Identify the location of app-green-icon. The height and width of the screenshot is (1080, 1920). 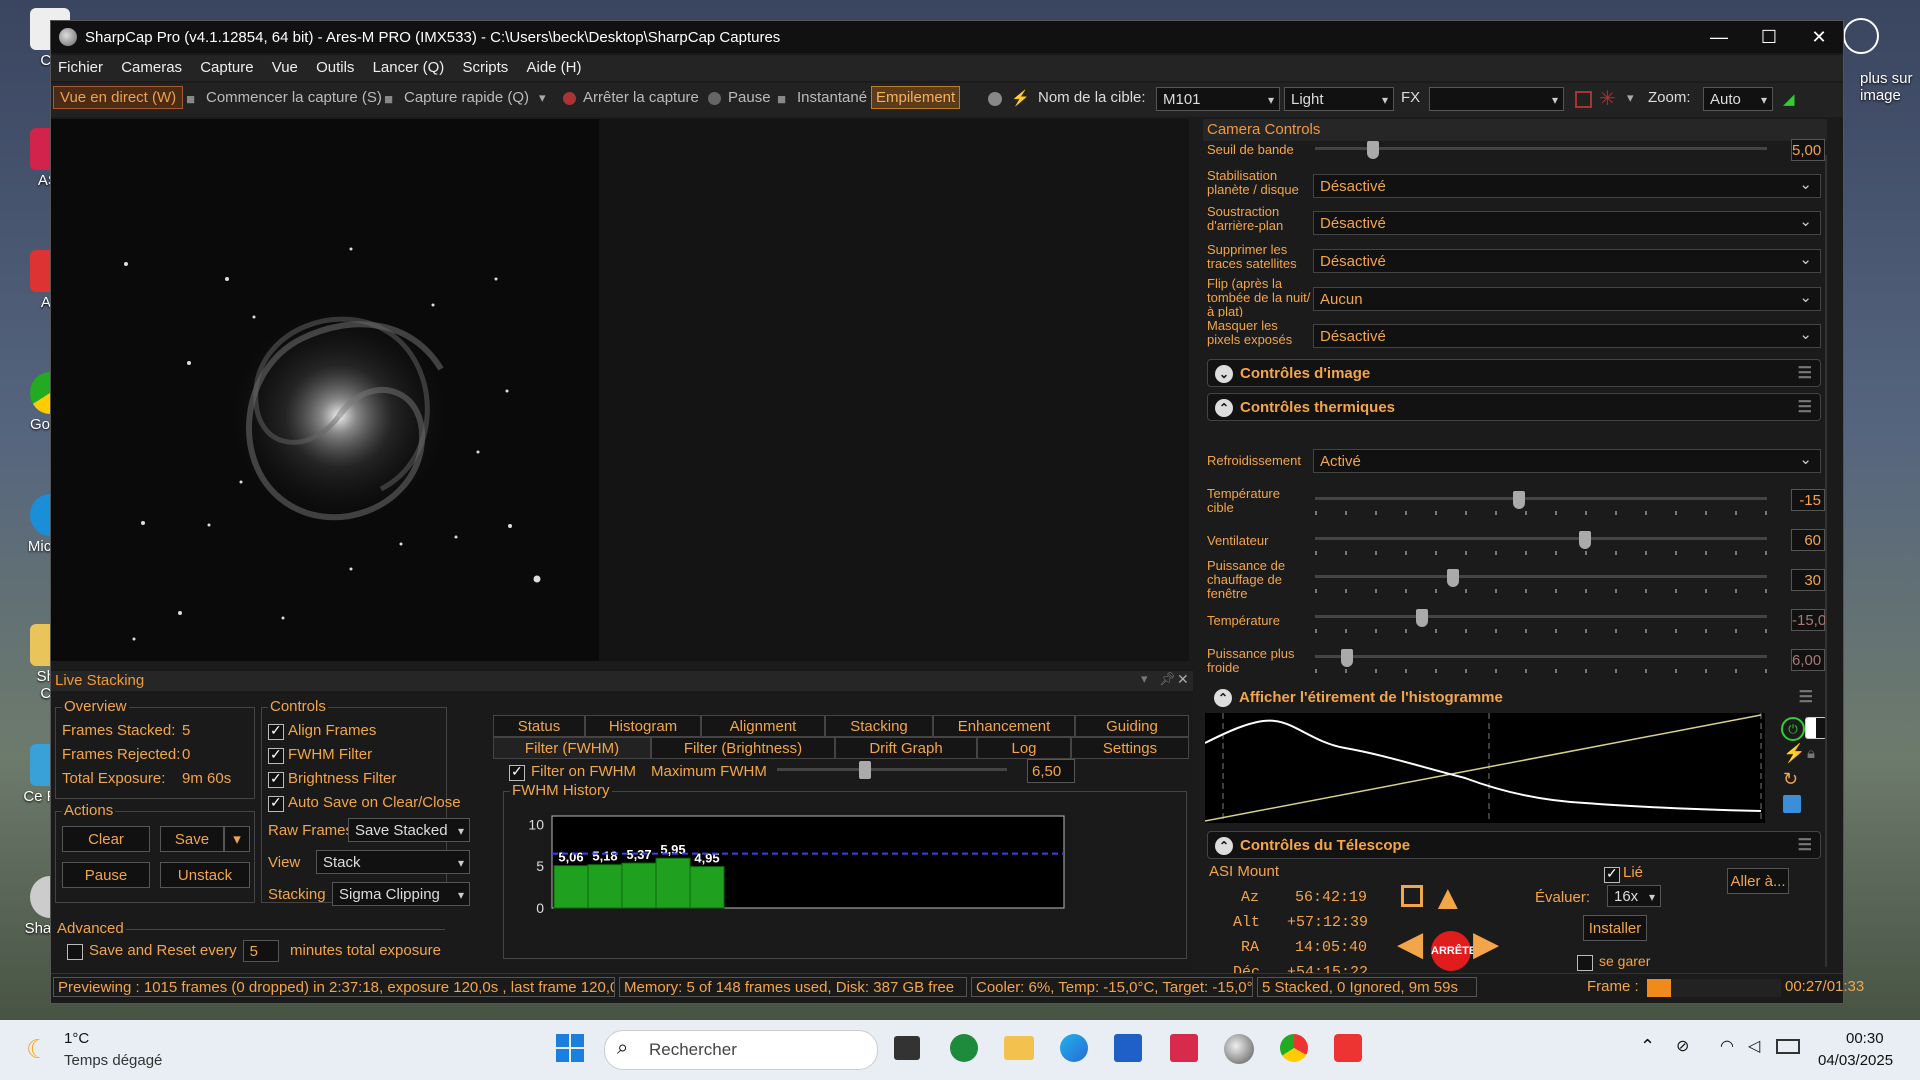
(964, 1048).